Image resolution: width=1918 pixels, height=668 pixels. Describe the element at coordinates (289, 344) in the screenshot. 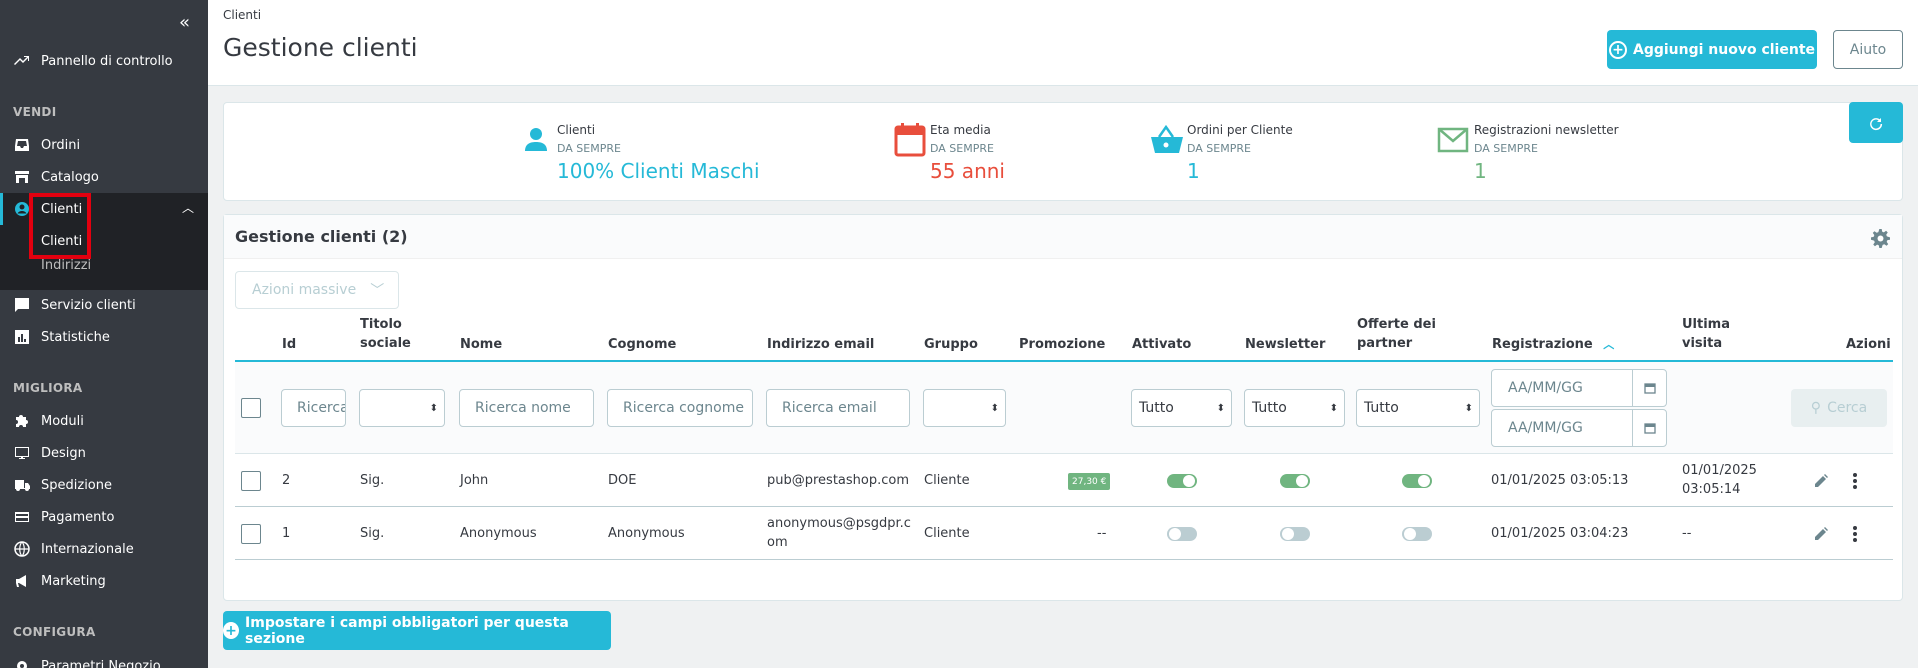

I see `col-header-id: Id` at that location.